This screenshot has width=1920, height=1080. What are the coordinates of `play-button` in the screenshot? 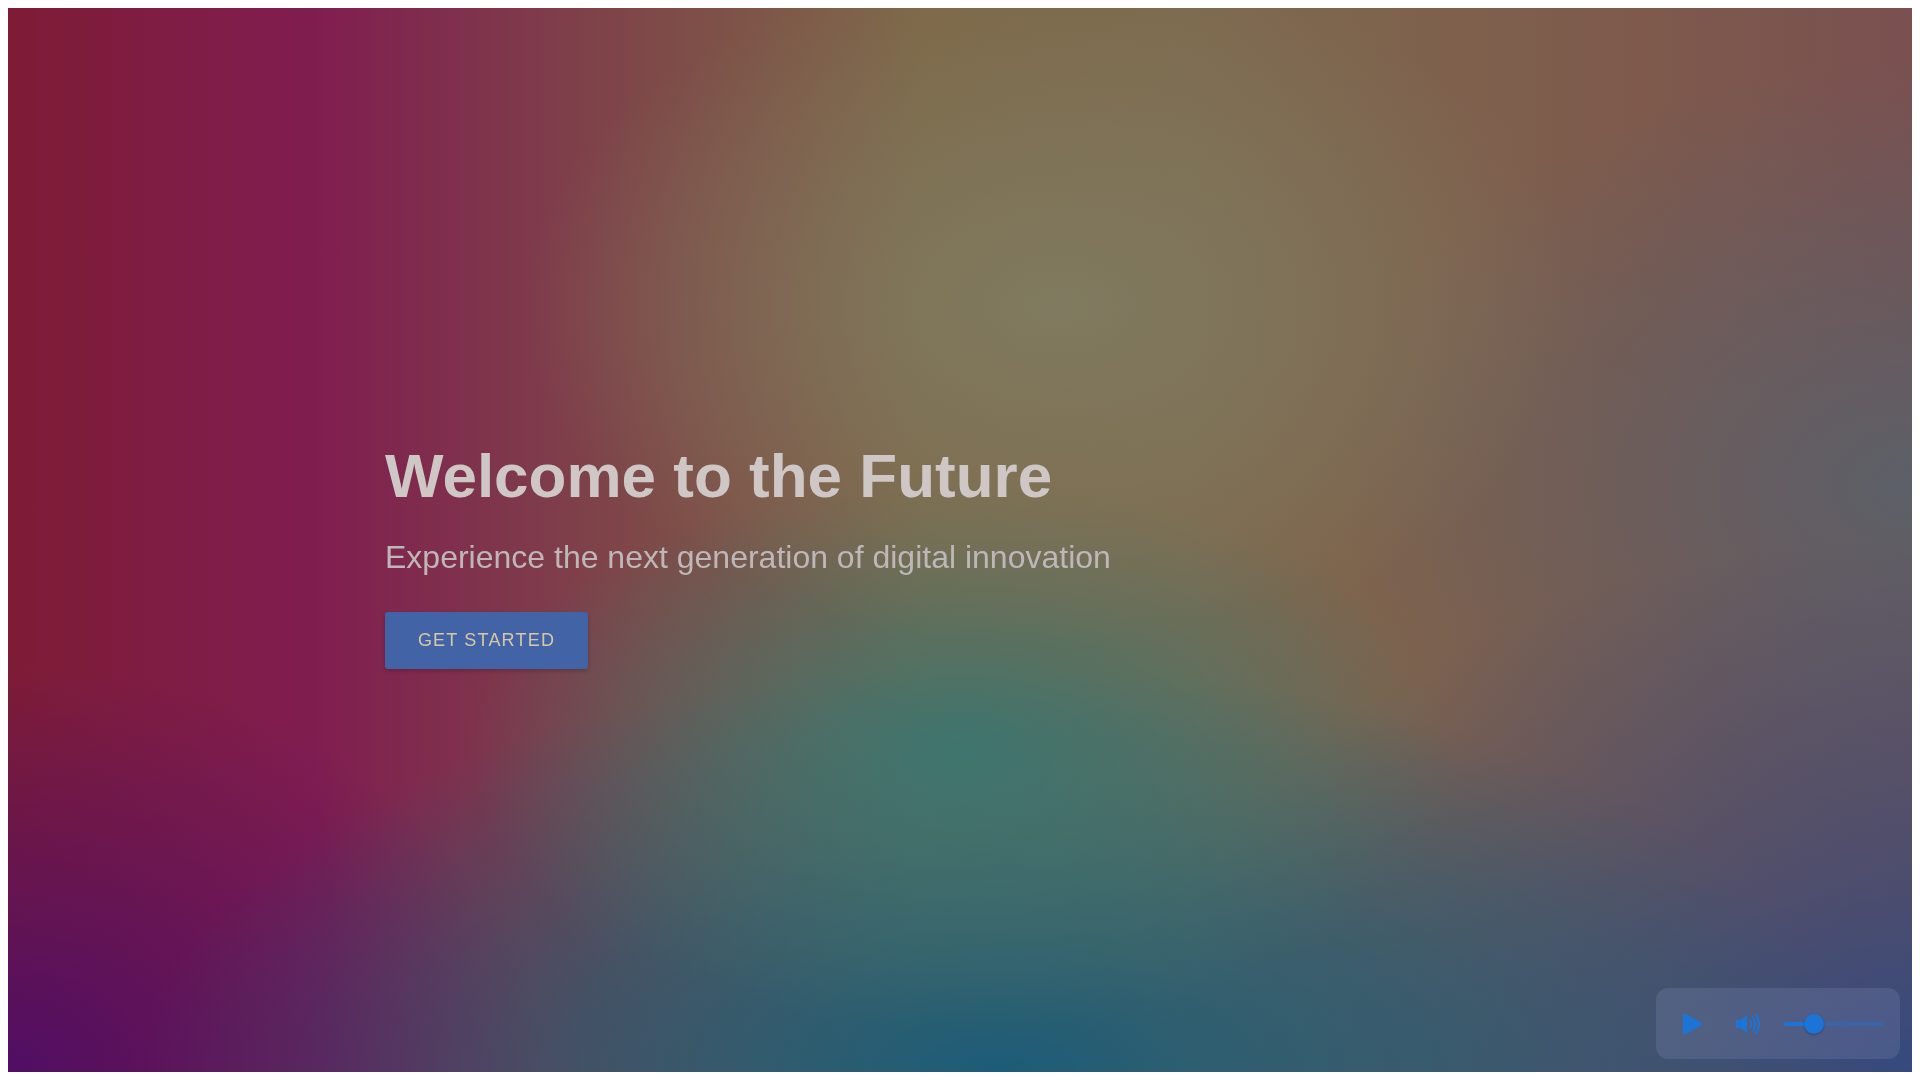 It's located at (1692, 1023).